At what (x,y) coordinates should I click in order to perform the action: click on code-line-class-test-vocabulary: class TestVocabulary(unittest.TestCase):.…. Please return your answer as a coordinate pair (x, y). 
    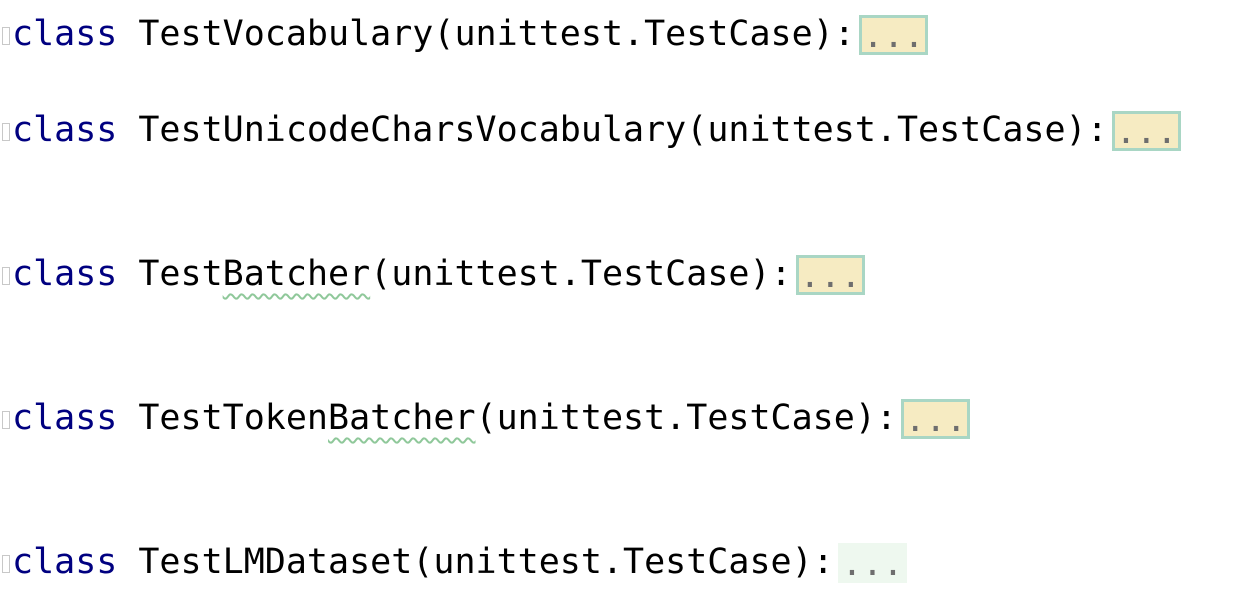
    Looking at the image, I should click on (464, 34).